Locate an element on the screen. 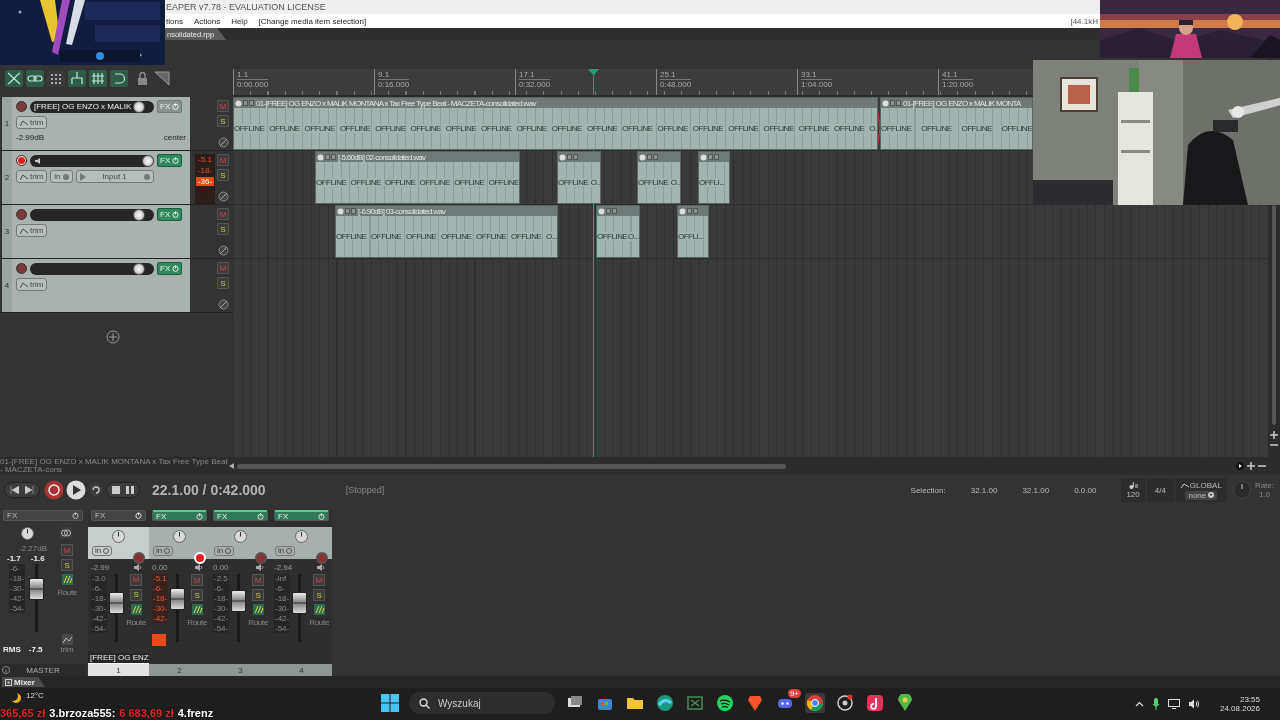 This screenshot has height=720, width=1280. round-browser-icon is located at coordinates (815, 703).